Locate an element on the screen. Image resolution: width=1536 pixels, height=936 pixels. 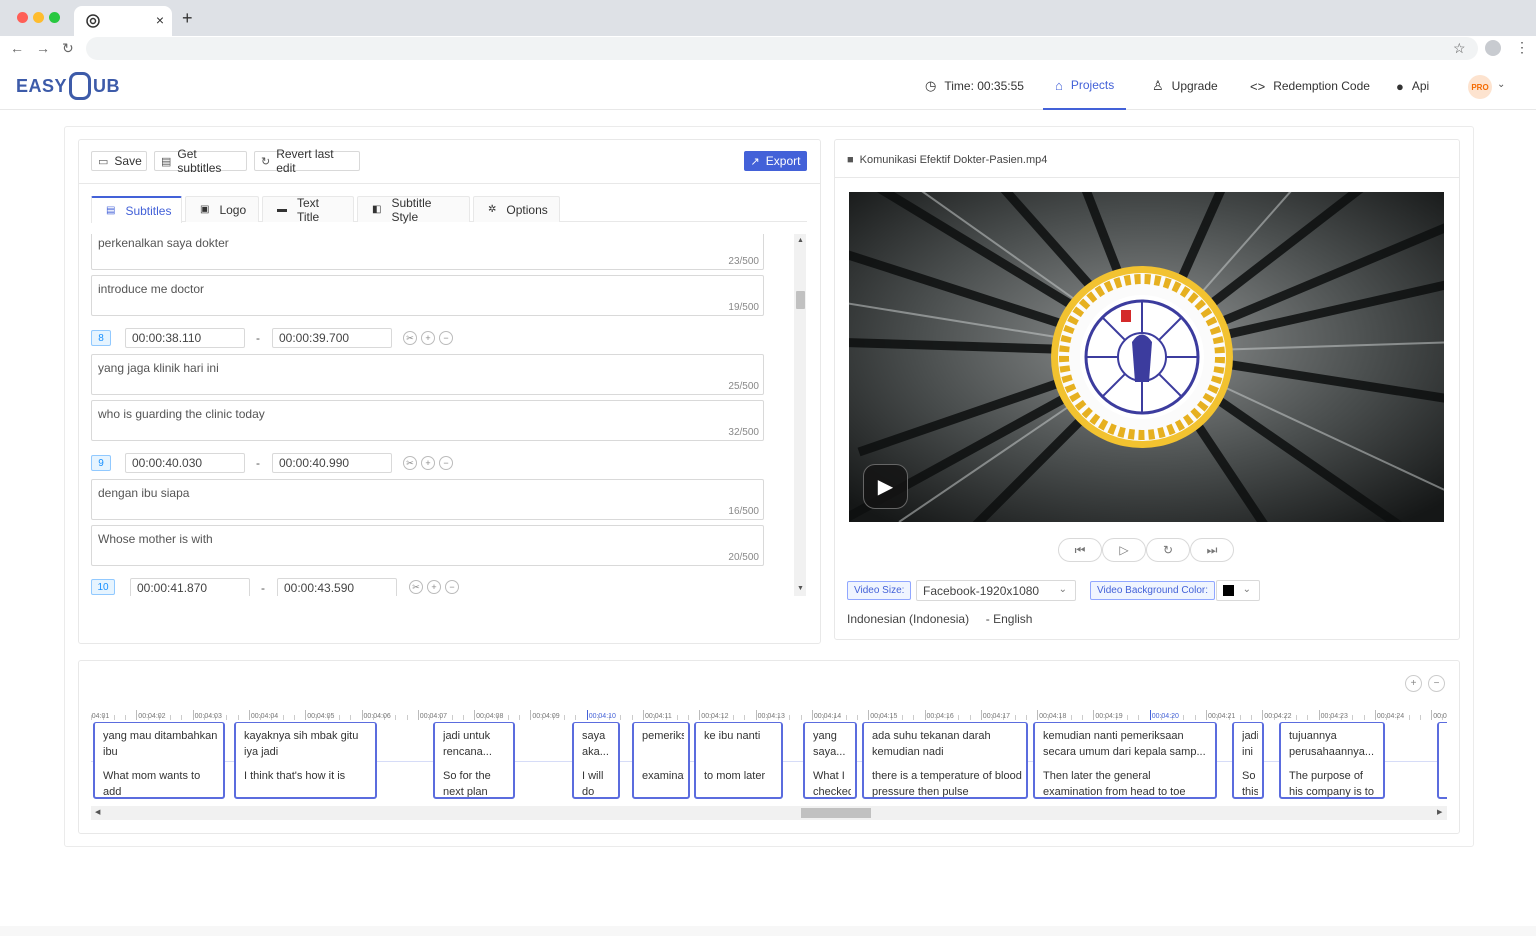
tab-options: ✲ Options is located at coordinates (516, 209).